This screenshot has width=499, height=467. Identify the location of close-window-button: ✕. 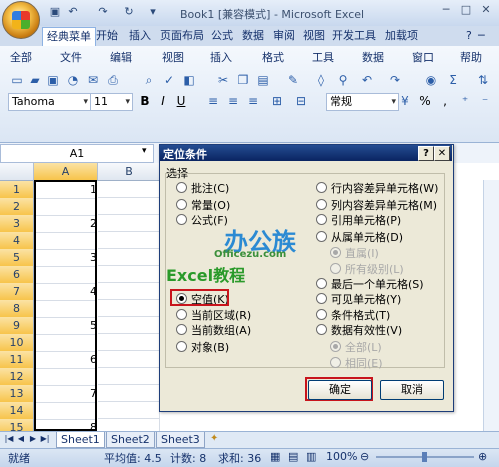
(486, 10).